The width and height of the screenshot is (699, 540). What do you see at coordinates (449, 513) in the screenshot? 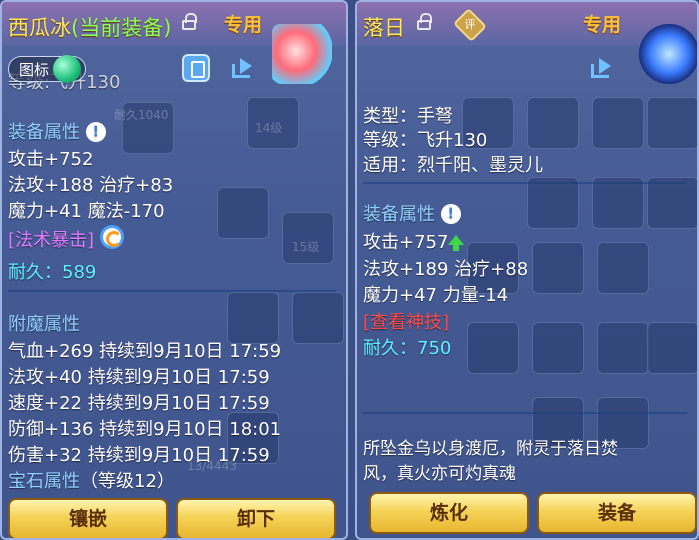
I see `refine-button: 炼化` at bounding box center [449, 513].